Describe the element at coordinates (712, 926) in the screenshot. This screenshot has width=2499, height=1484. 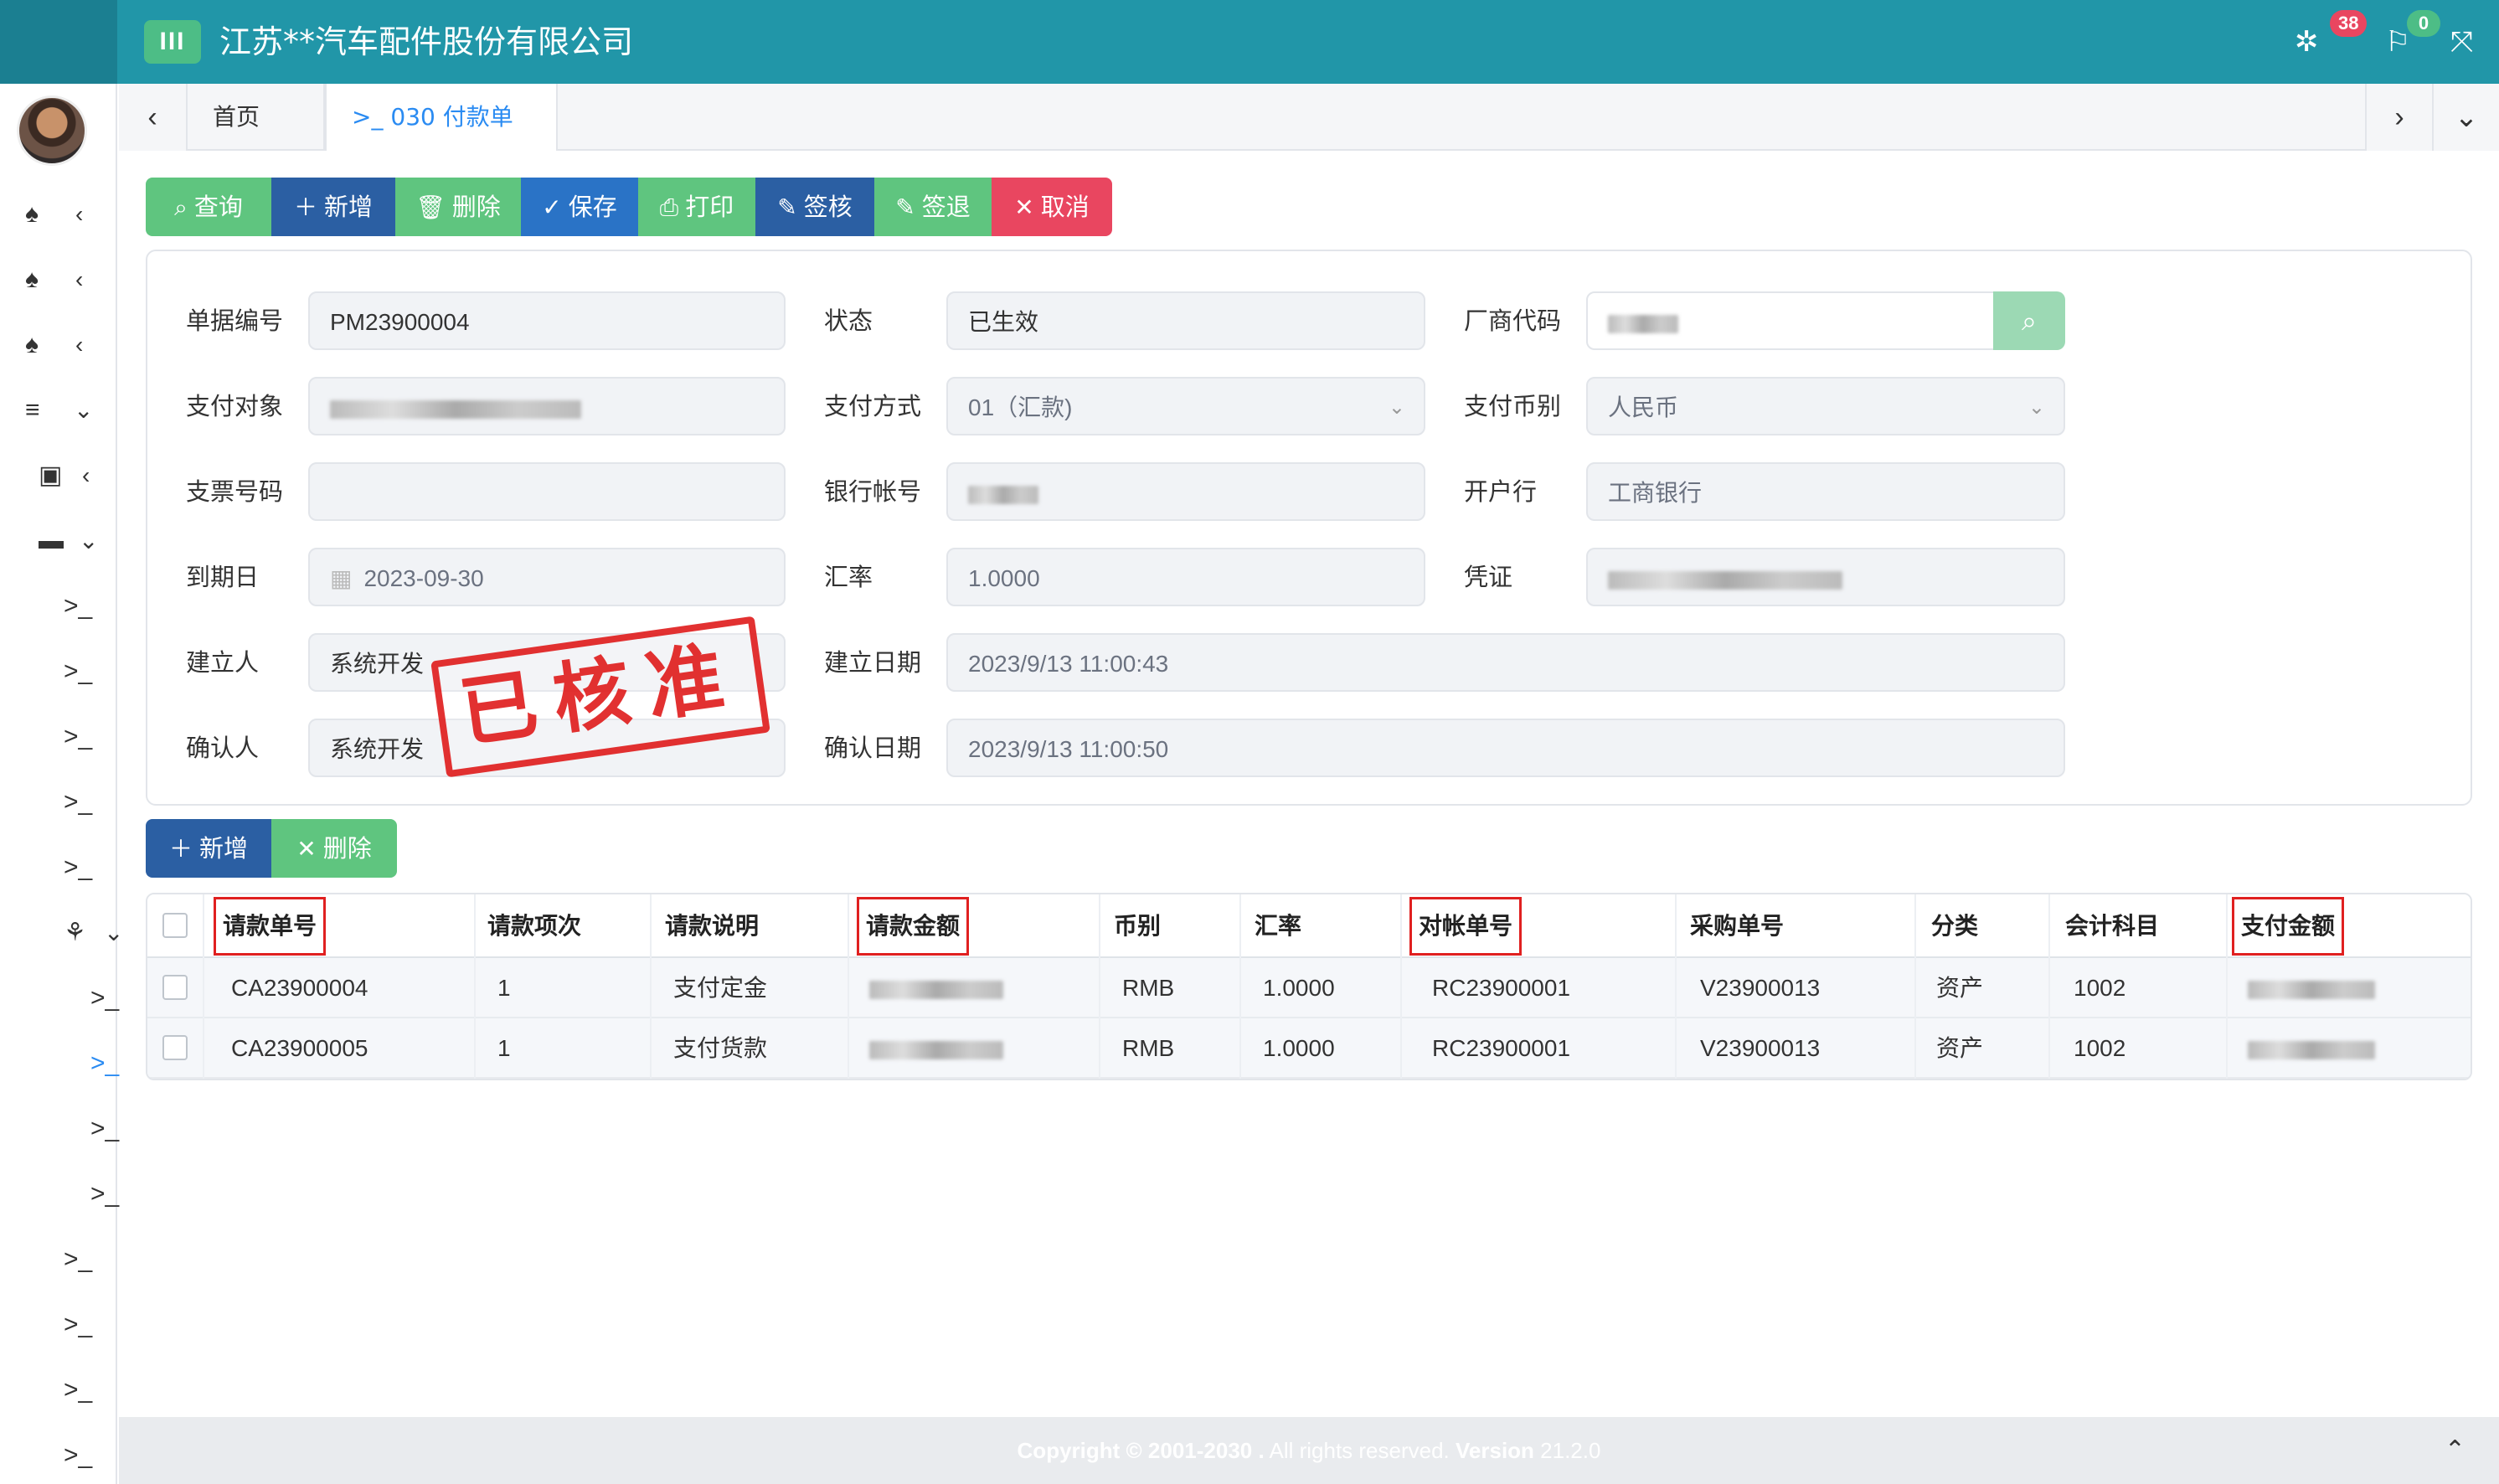
I see `col-request-desc: 请款说明` at that location.